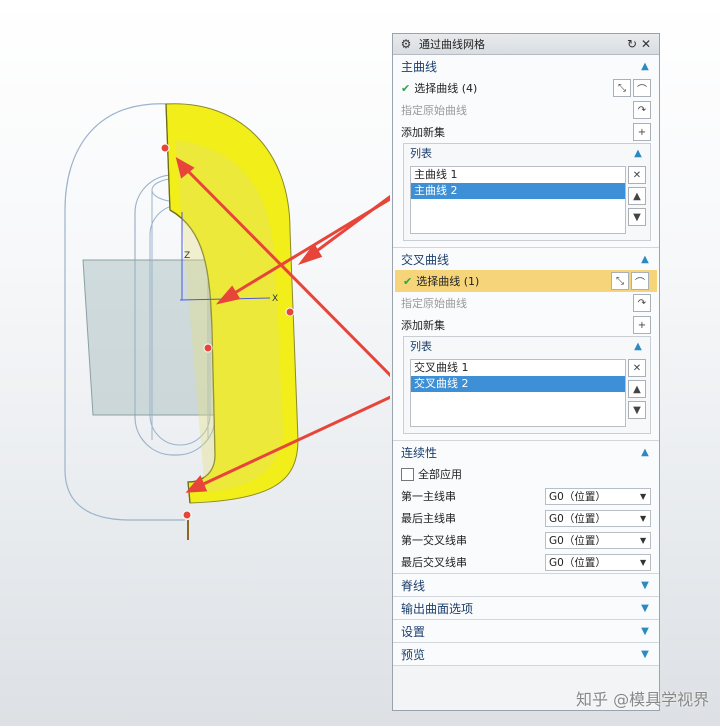 This screenshot has width=720, height=726. What do you see at coordinates (526, 631) in the screenshot?
I see `settings-section: 设置 ▼` at bounding box center [526, 631].